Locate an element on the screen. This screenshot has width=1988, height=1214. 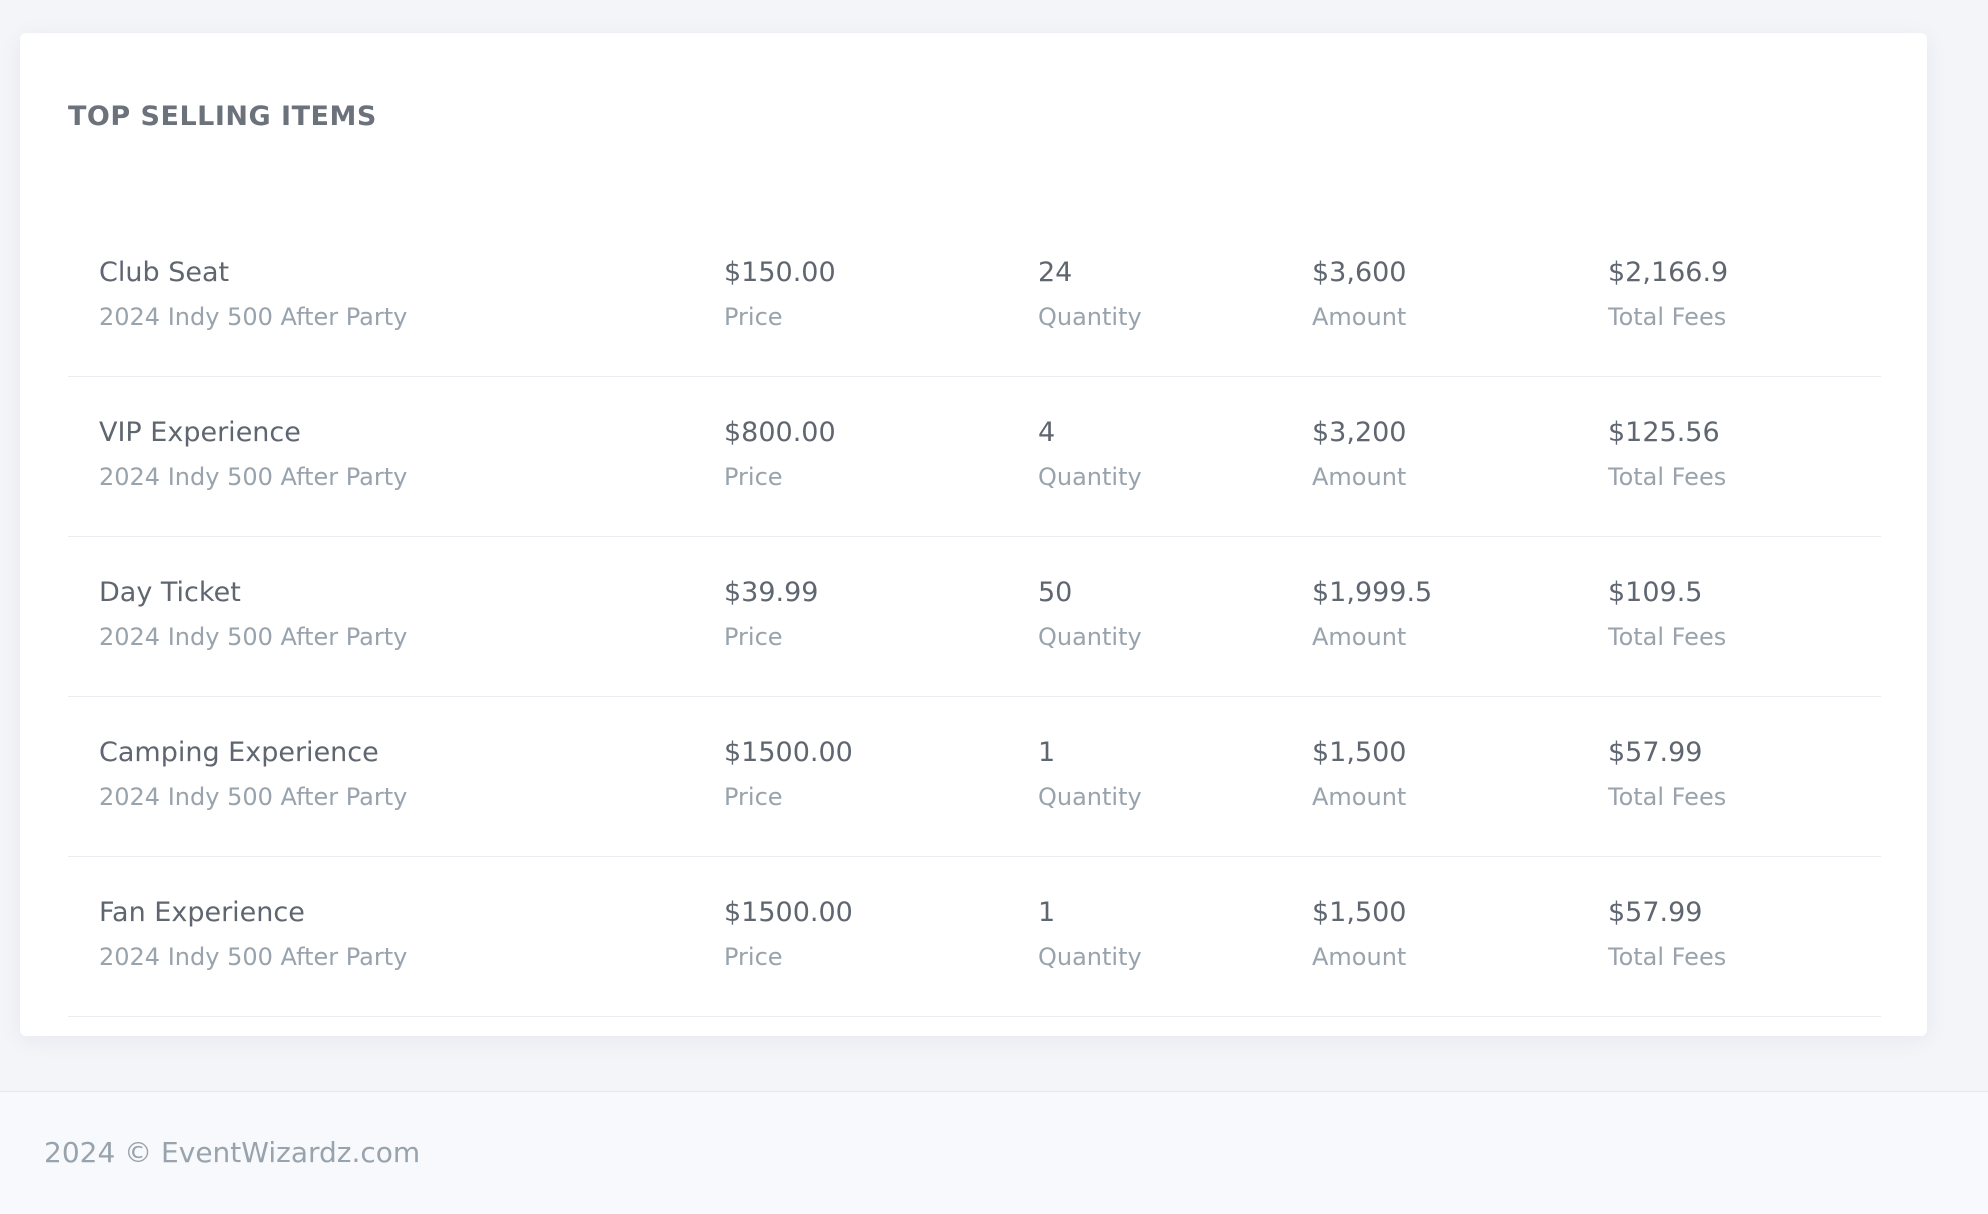
item-quantity-cell: 24 Quantity is located at coordinates (1090, 294).